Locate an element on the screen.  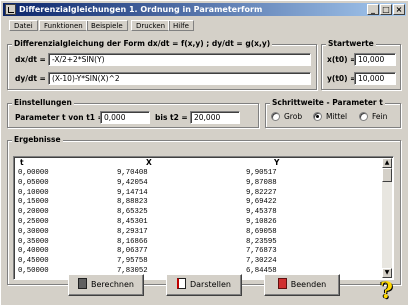
table-row: 0,00000 9,70408 9,90517 is located at coordinates (200, 174).